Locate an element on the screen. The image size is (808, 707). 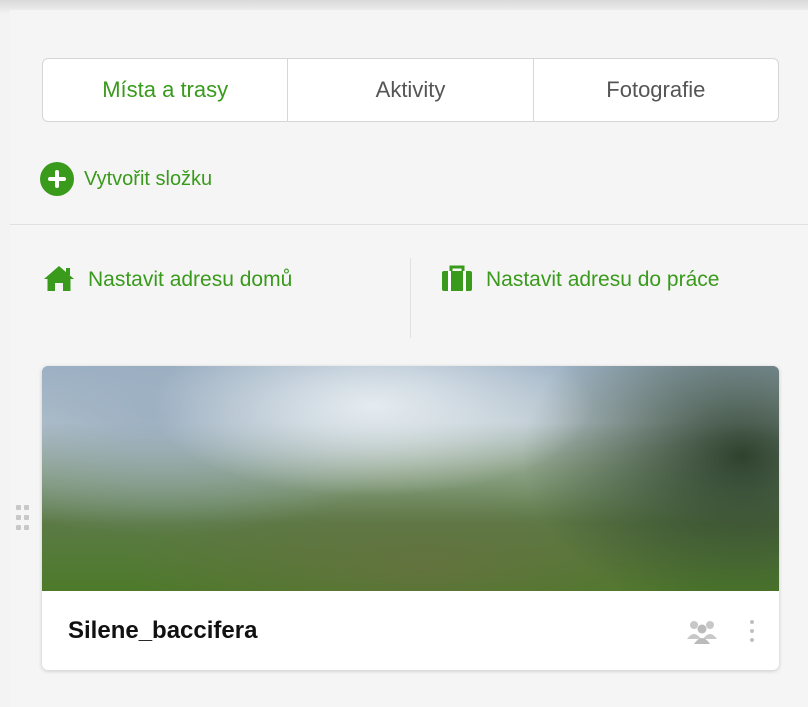
plus-circle-icon is located at coordinates (57, 179).